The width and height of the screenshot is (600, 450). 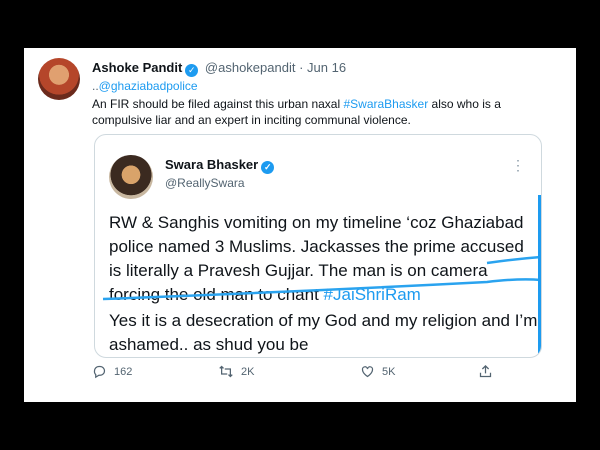 I want to click on quoted-author-name: Swara Bhasker ✓, so click(x=221, y=165).